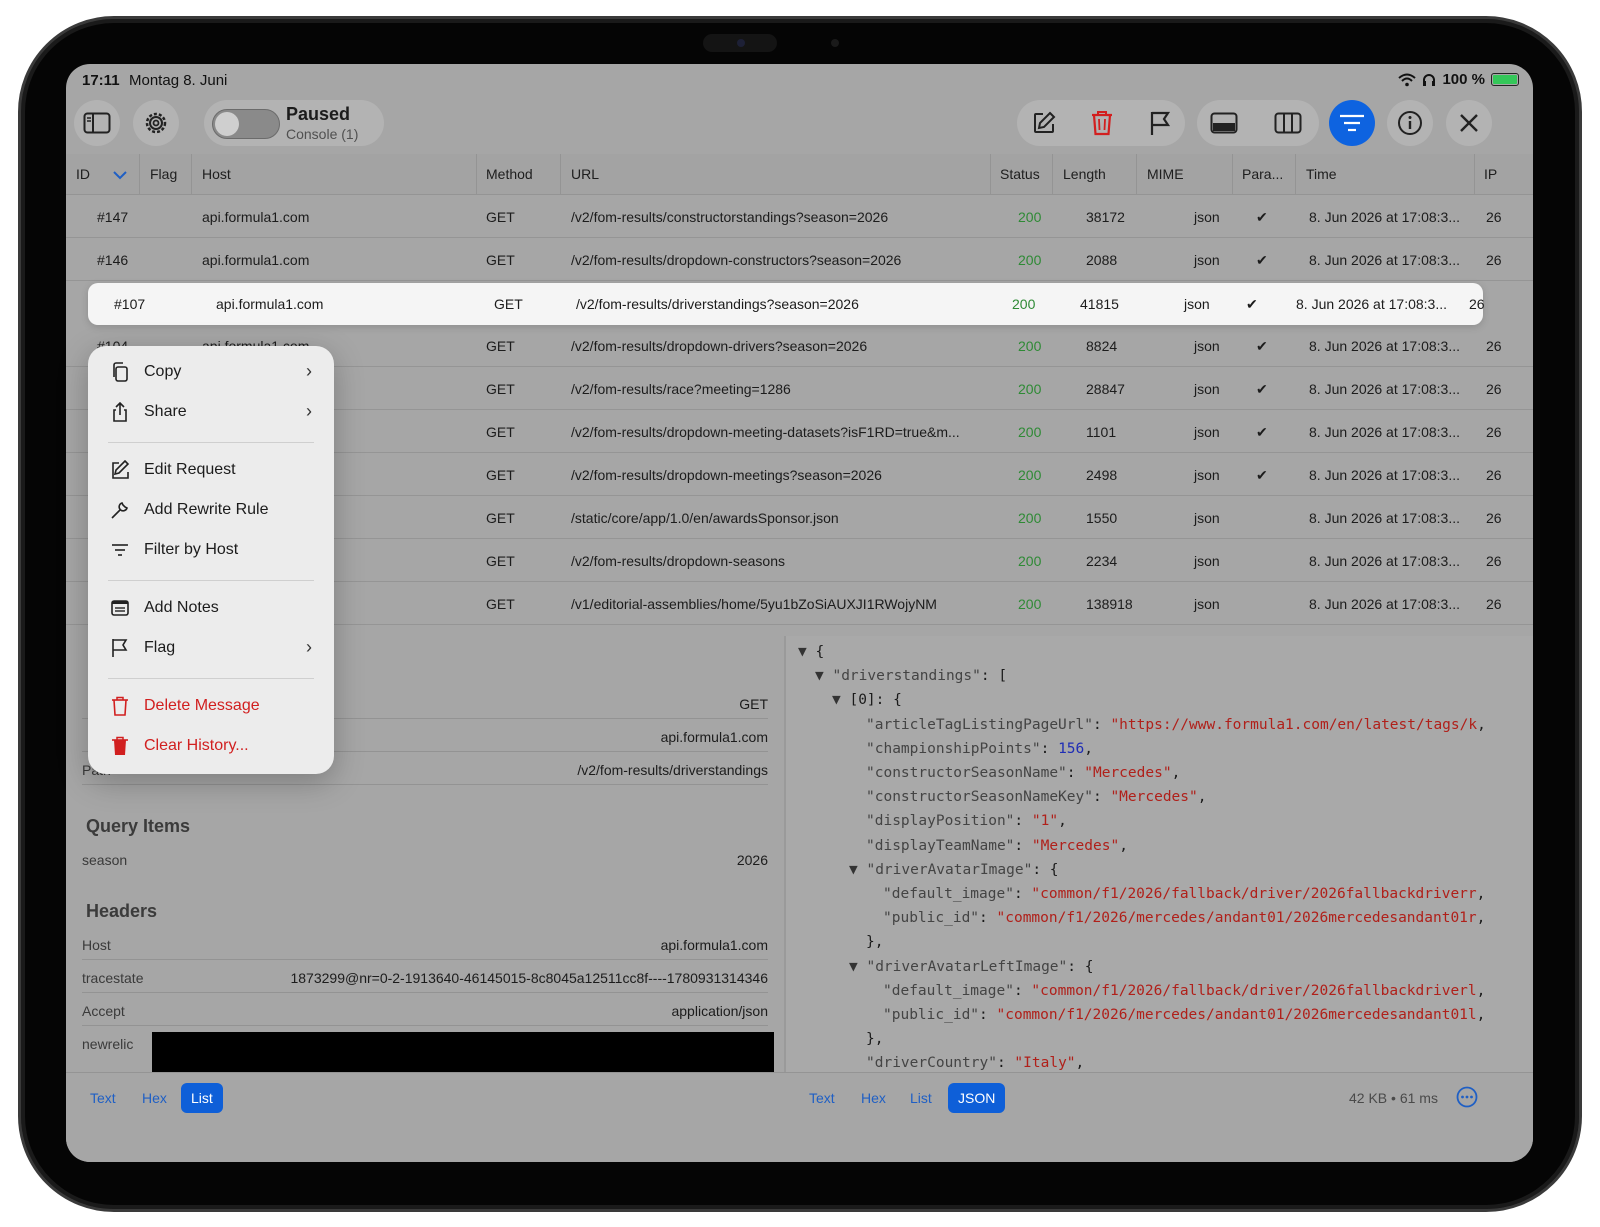 This screenshot has height=1227, width=1600. I want to click on close-button, so click(1469, 123).